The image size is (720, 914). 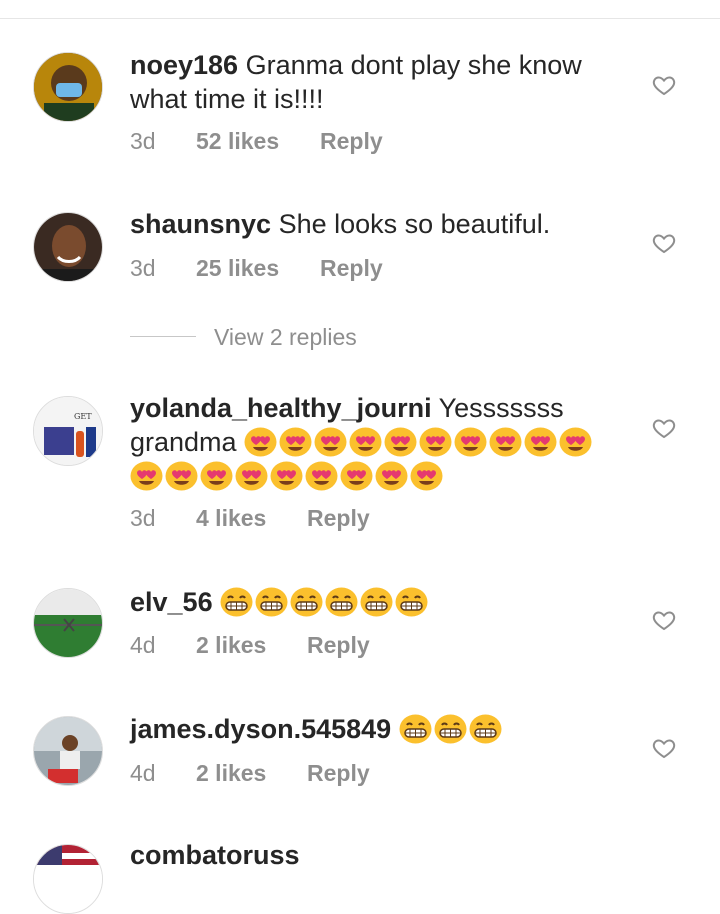 I want to click on avatar: GET, so click(x=68, y=431).